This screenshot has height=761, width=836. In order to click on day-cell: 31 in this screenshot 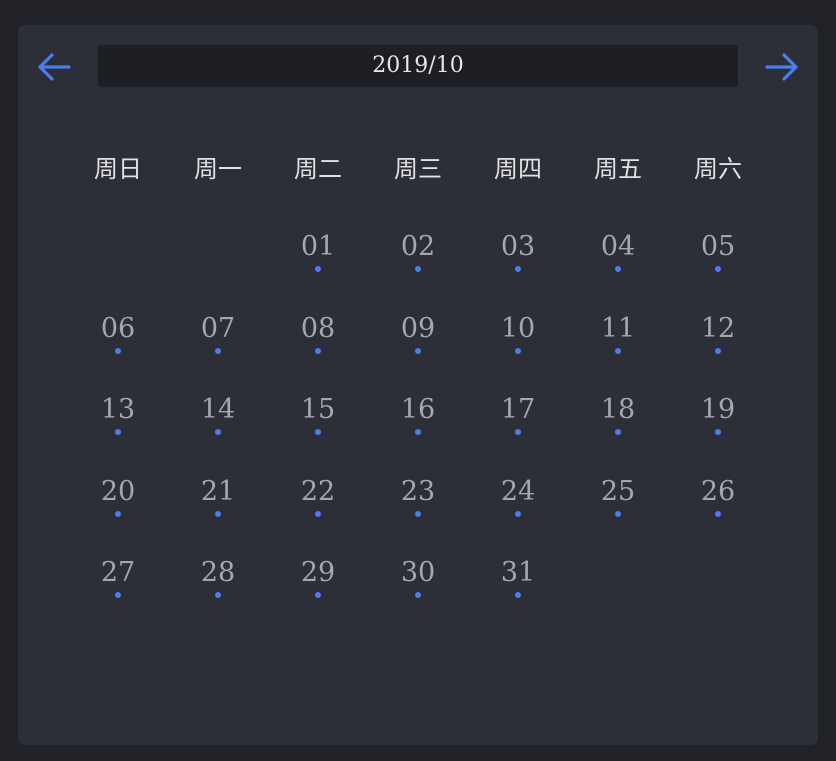, I will do `click(518, 592)`.